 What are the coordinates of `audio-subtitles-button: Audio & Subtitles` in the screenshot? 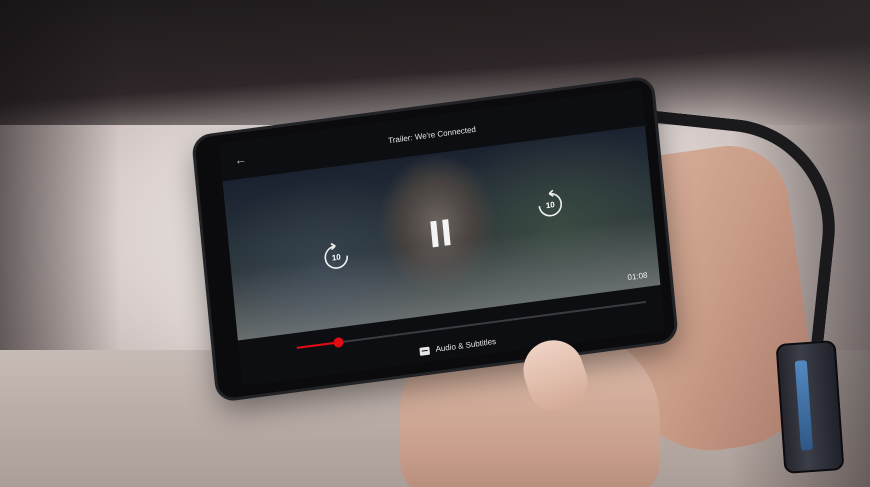 It's located at (457, 346).